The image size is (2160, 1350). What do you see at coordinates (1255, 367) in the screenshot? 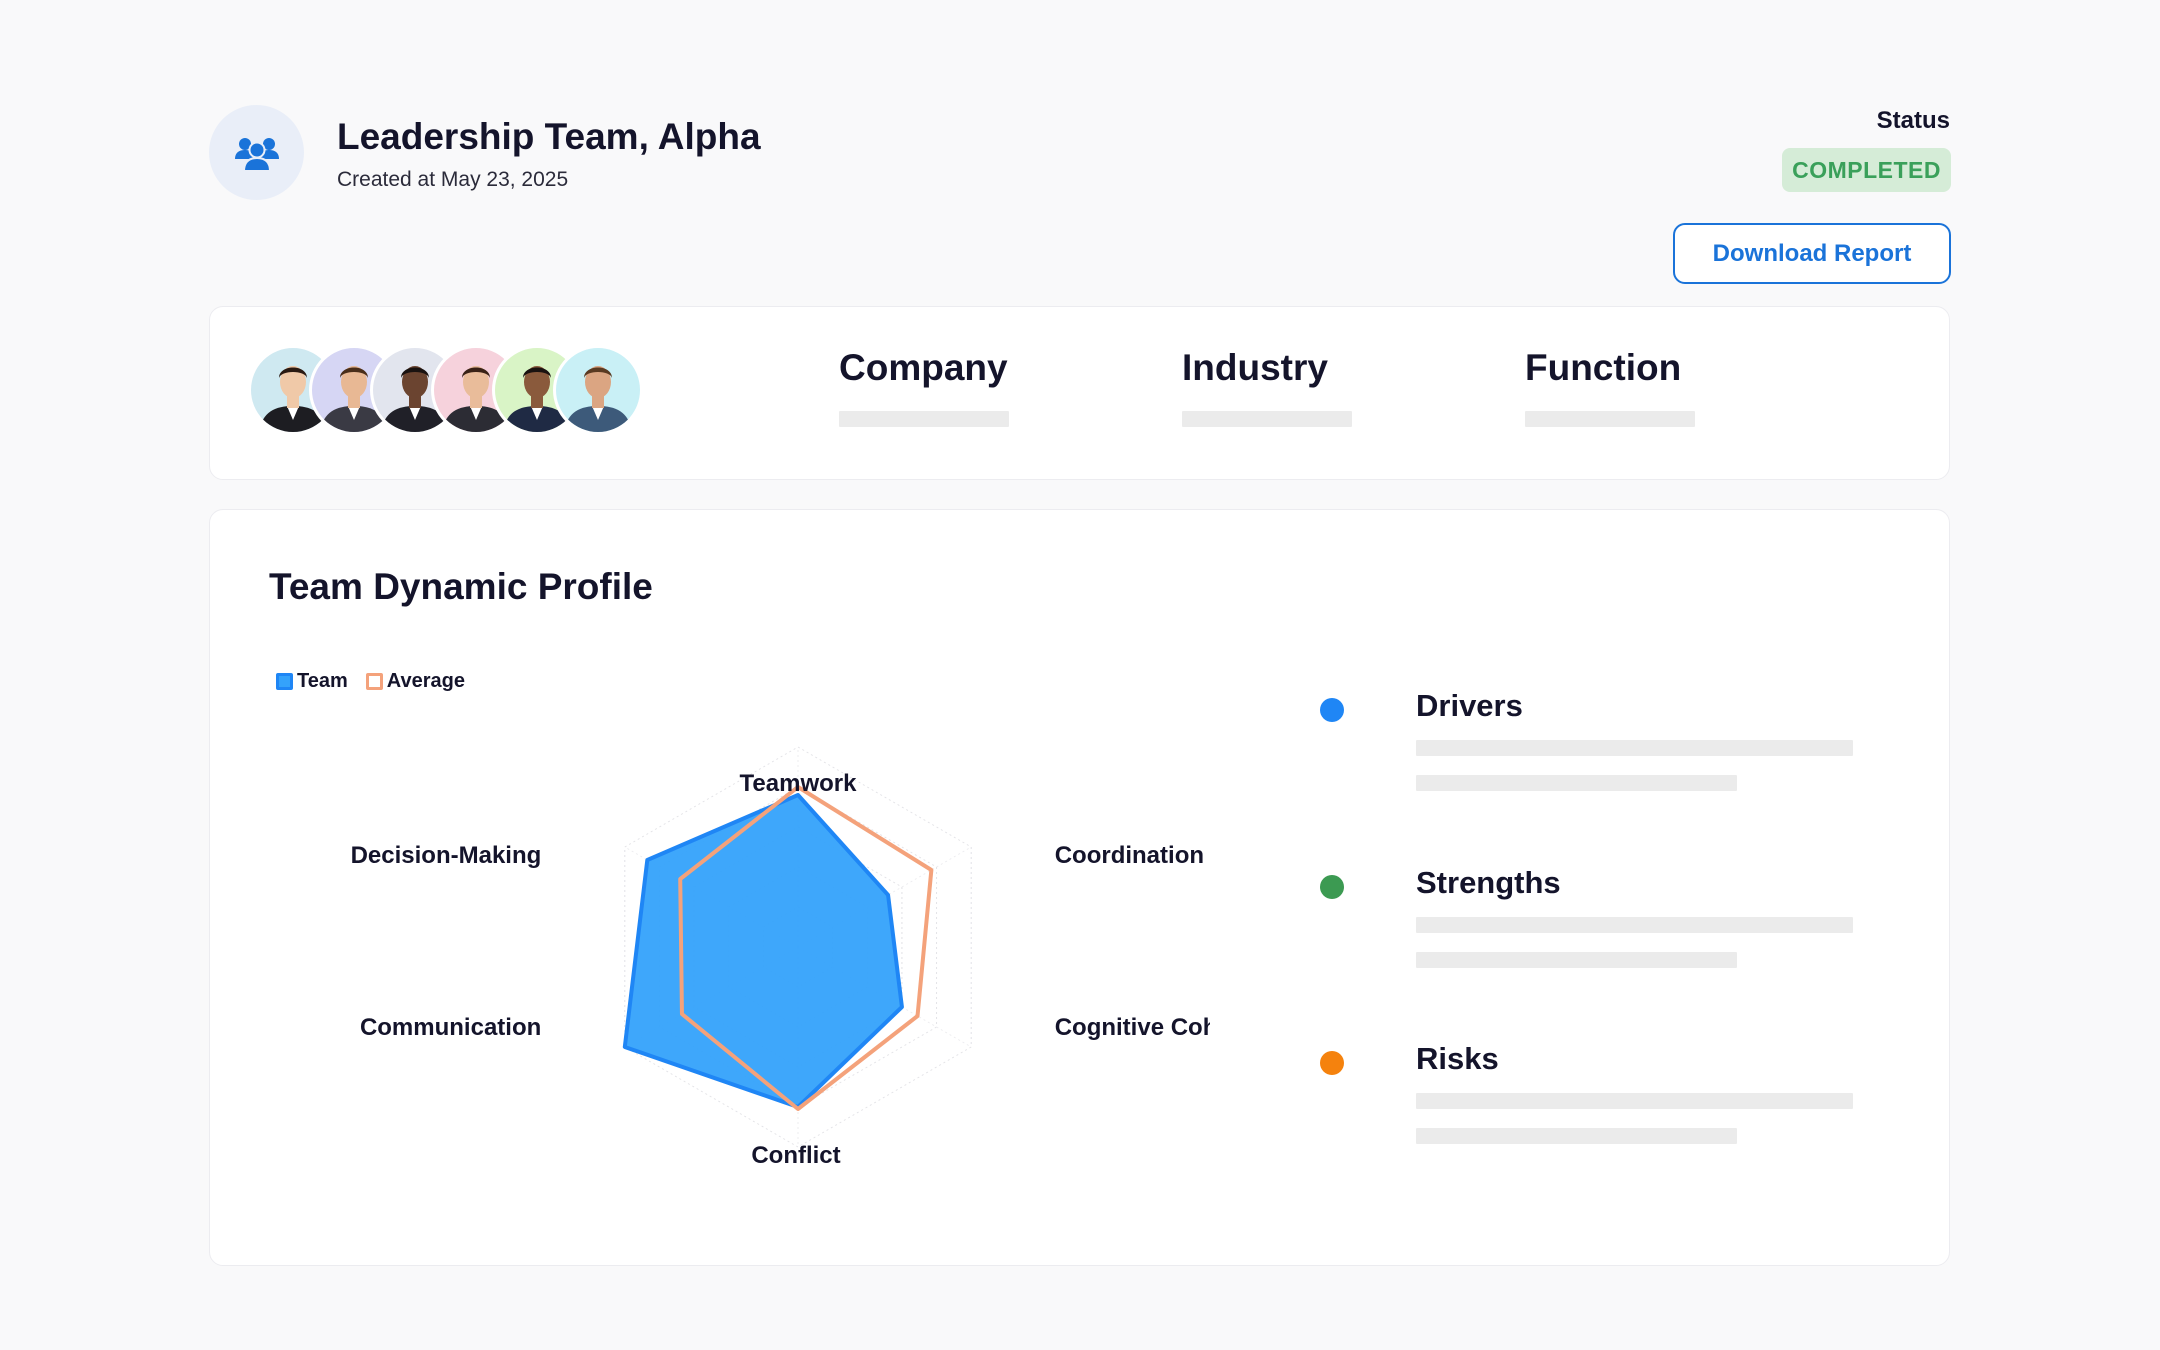
I see `industry-label: Industry` at bounding box center [1255, 367].